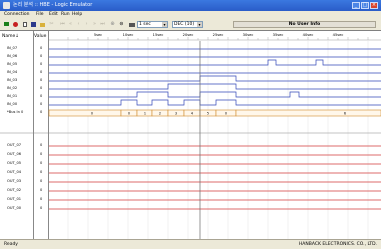 Image resolution: width=381 pixels, height=249 pixels. Describe the element at coordinates (112, 24) in the screenshot. I see `zoom-in-icon: ⊕` at that location.